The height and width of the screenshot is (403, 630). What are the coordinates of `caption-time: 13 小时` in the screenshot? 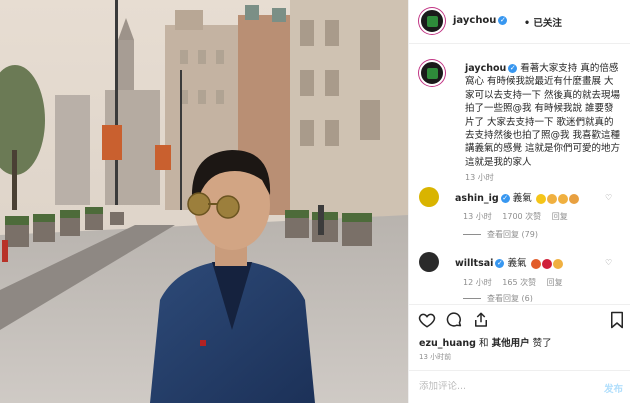 It's located at (479, 177).